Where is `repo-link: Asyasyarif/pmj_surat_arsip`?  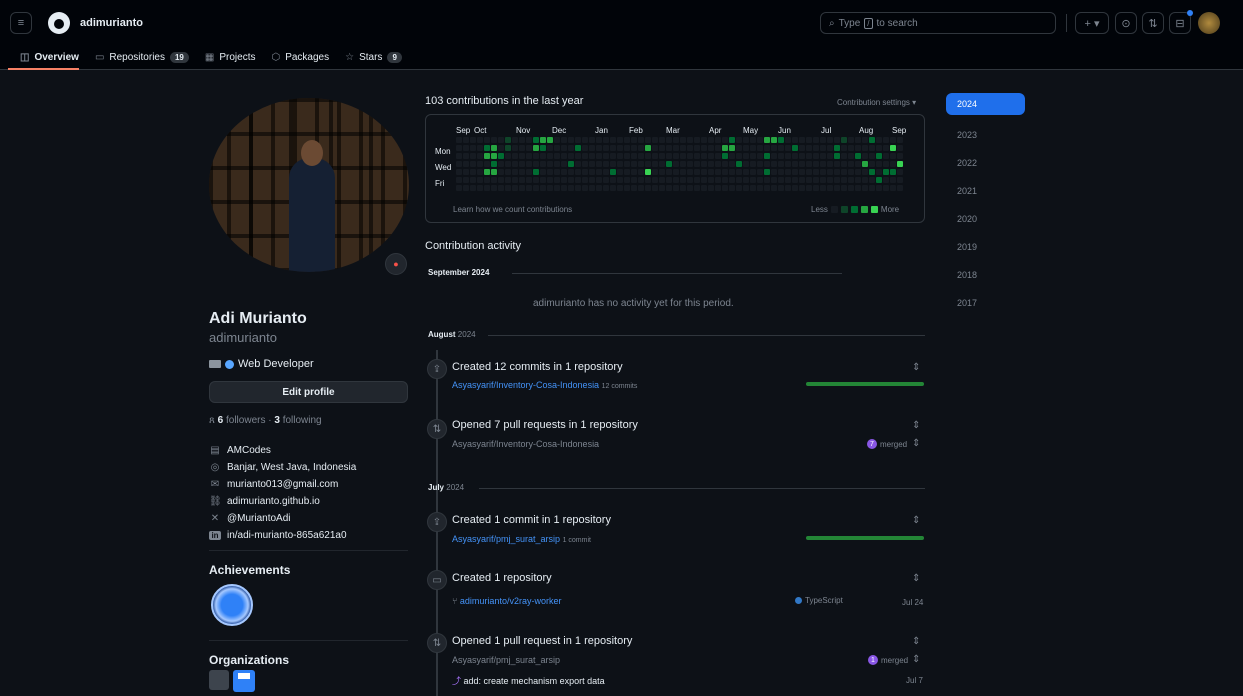
repo-link: Asyasyarif/pmj_surat_arsip is located at coordinates (506, 539).